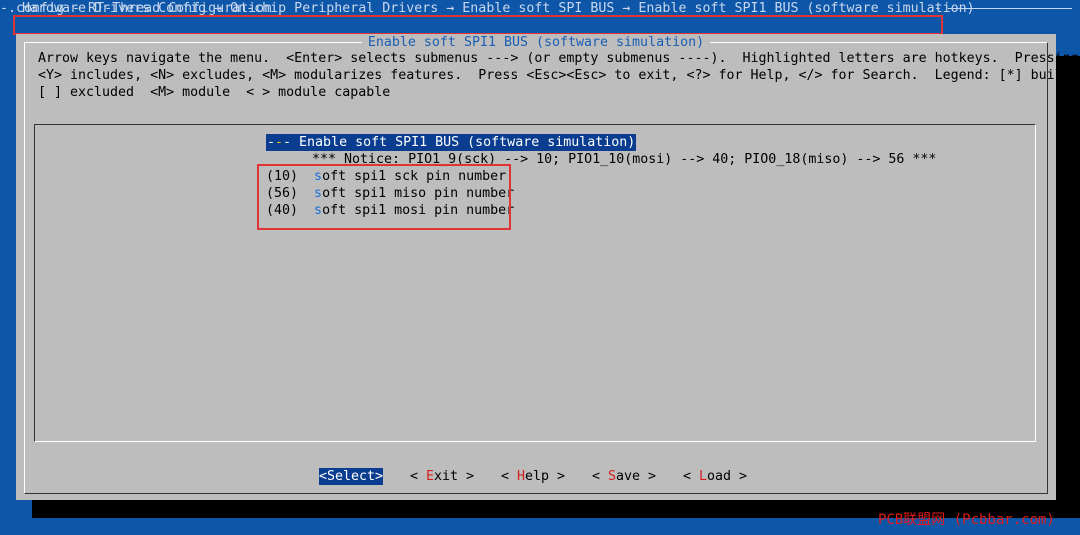 This screenshot has height=535, width=1080. What do you see at coordinates (430, 476) in the screenshot?
I see `button-hotkey: E` at bounding box center [430, 476].